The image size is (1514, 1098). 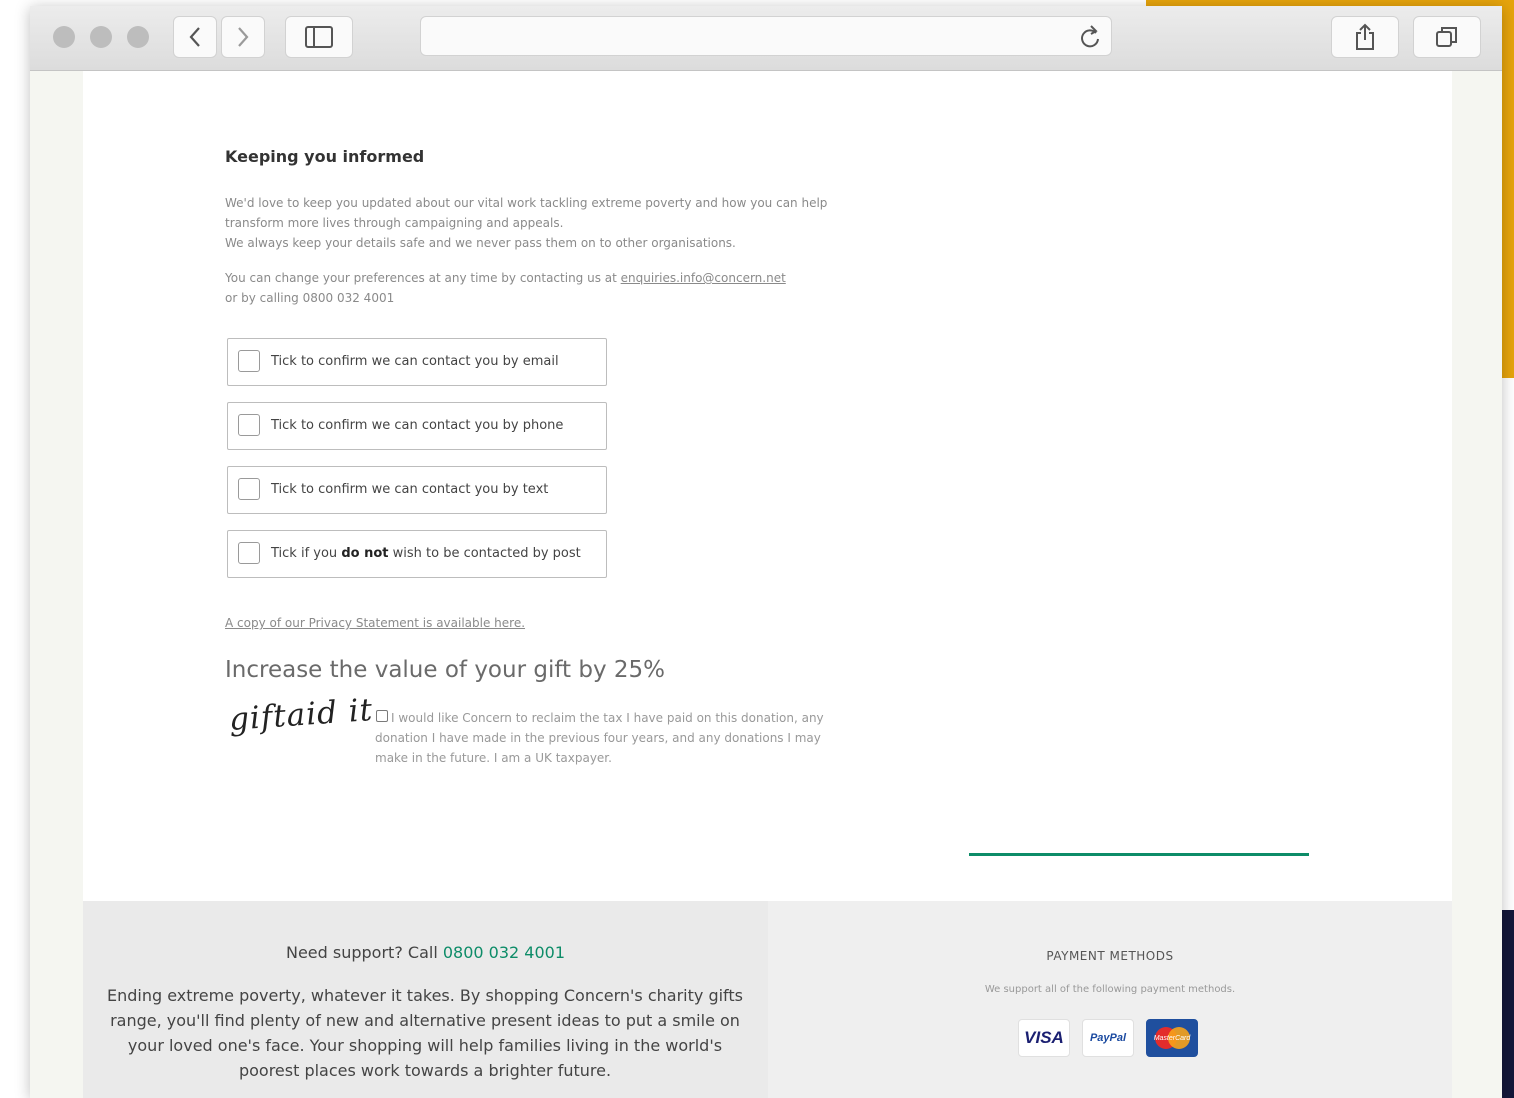 I want to click on email-consent-checkbox, so click(x=249, y=361).